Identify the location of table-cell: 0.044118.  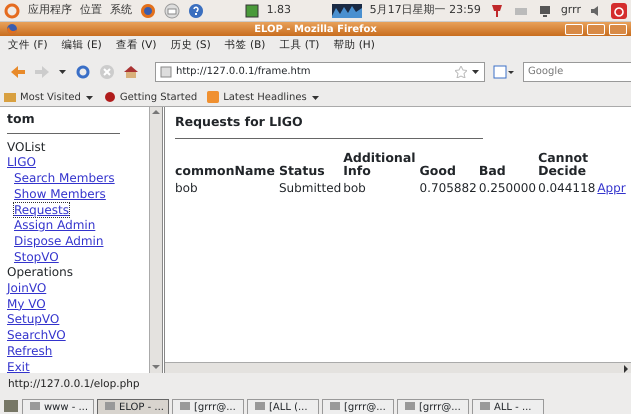
(567, 187).